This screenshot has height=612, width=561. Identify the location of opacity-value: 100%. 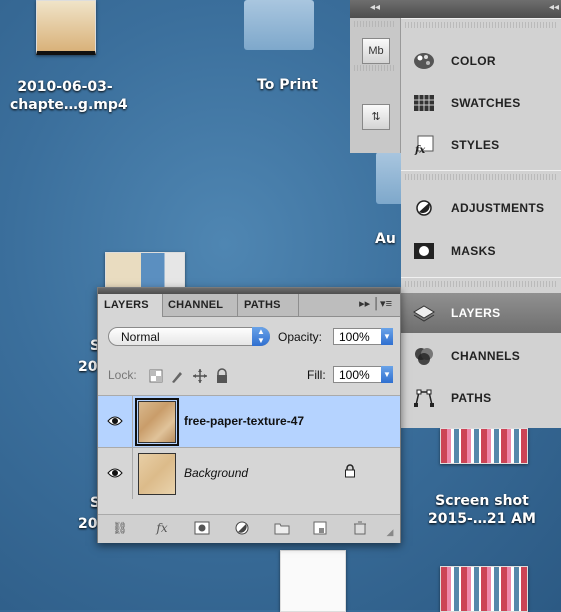
(354, 337).